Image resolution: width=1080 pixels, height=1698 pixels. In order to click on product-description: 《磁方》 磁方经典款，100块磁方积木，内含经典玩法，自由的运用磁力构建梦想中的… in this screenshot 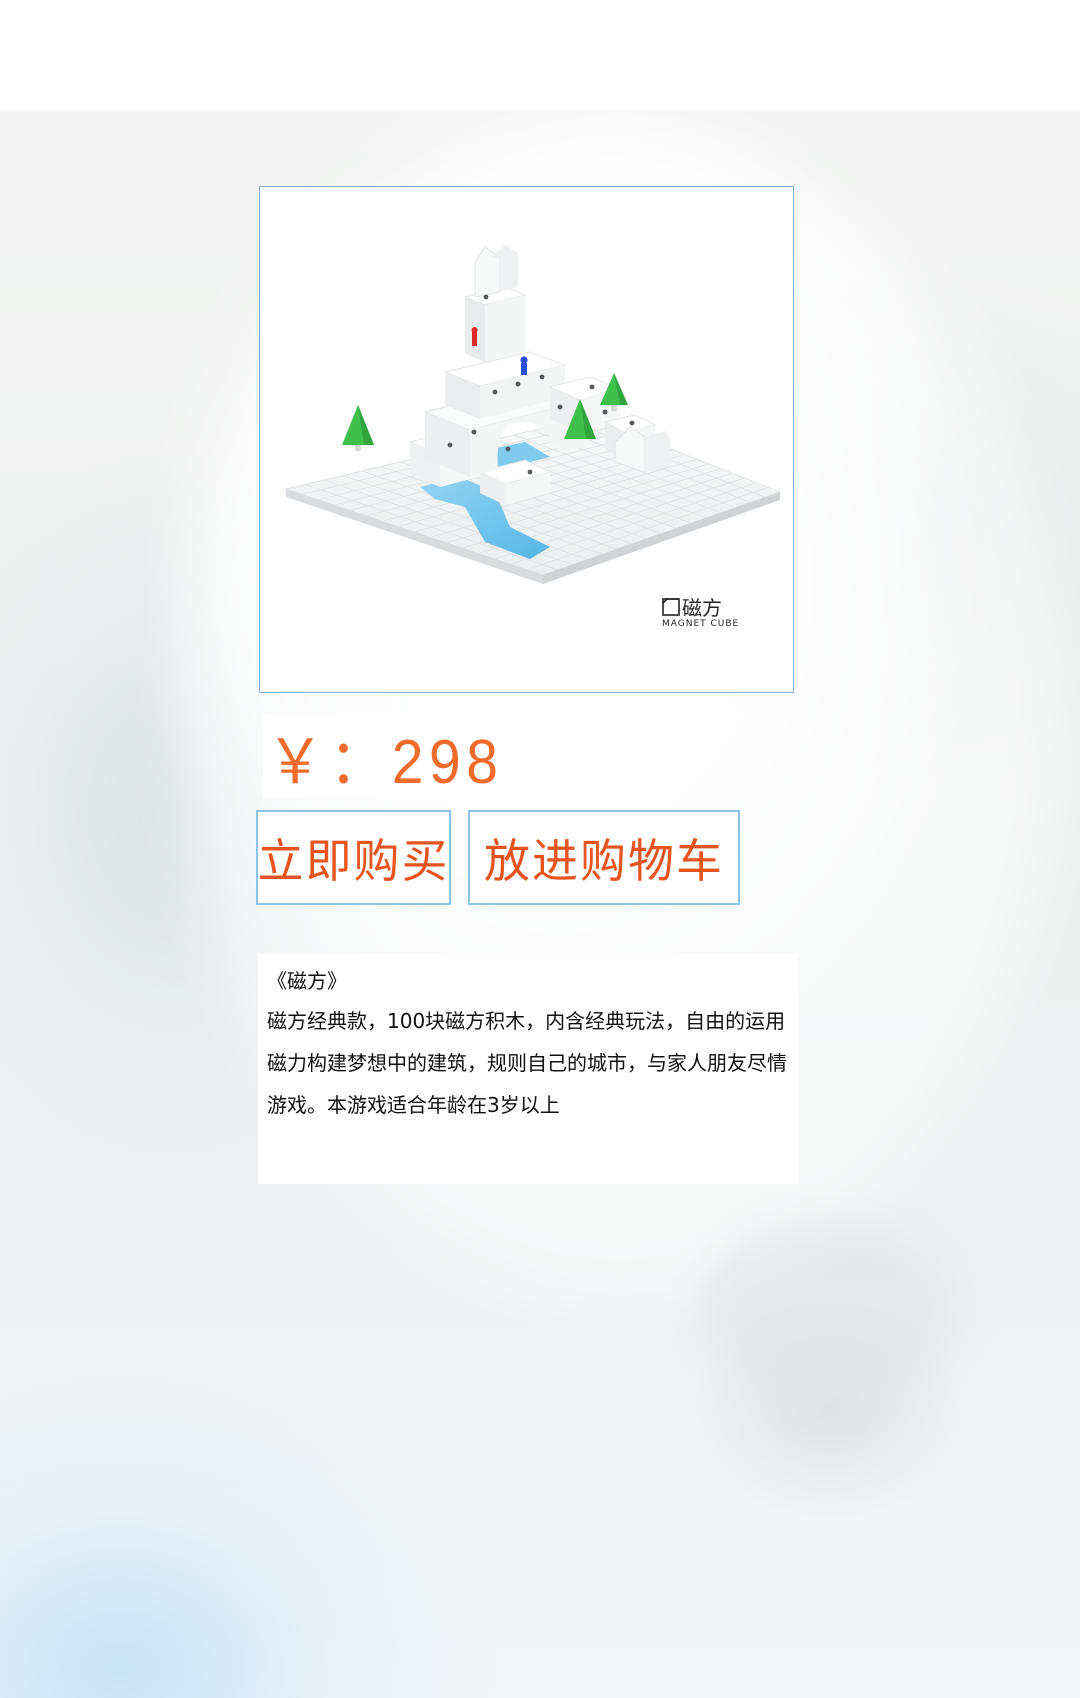, I will do `click(528, 1069)`.